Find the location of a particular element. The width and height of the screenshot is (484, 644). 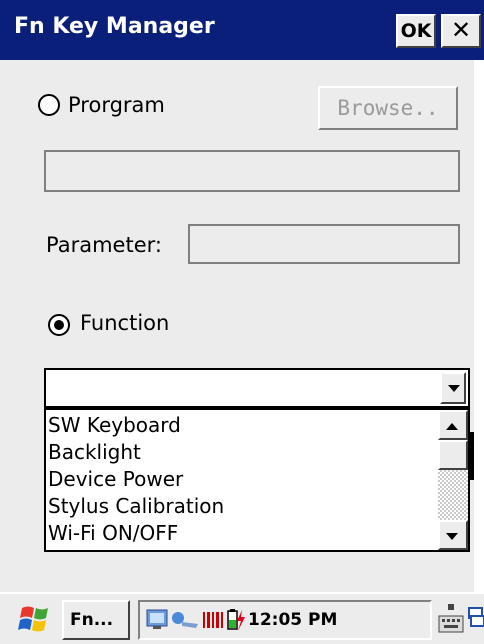

scroll-down-button is located at coordinates (453, 535).